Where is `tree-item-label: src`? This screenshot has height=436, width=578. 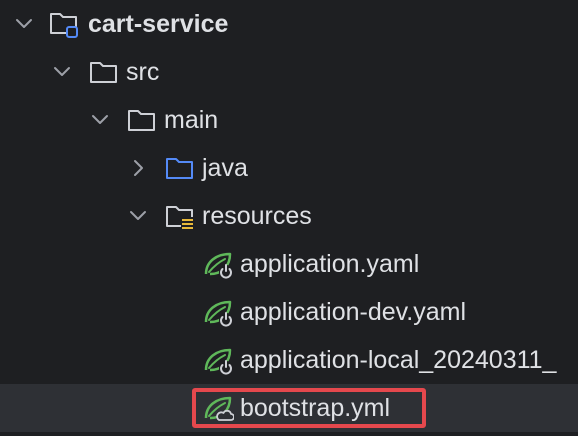 tree-item-label: src is located at coordinates (143, 72).